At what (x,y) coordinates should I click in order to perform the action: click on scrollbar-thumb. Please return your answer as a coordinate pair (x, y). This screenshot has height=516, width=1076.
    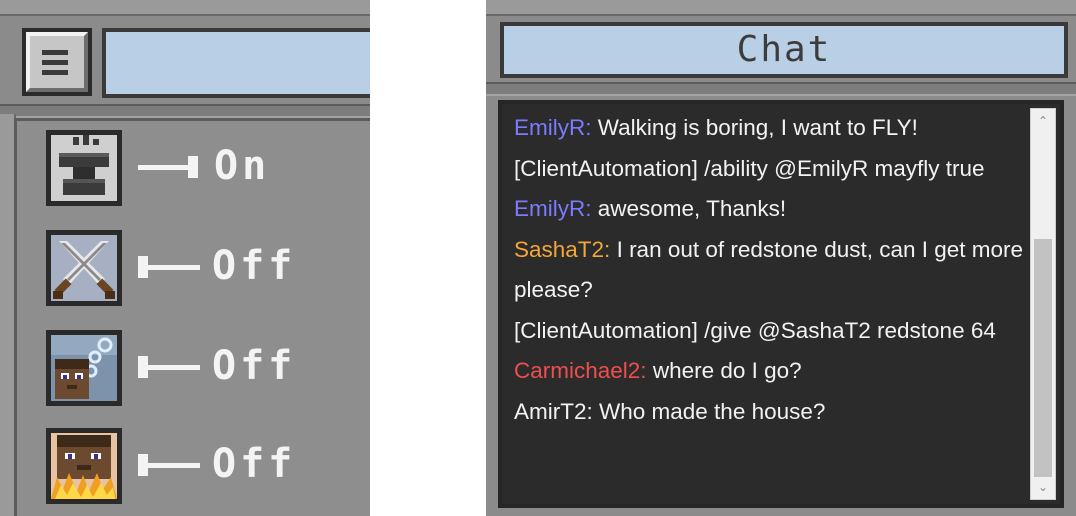
    Looking at the image, I should click on (1043, 358).